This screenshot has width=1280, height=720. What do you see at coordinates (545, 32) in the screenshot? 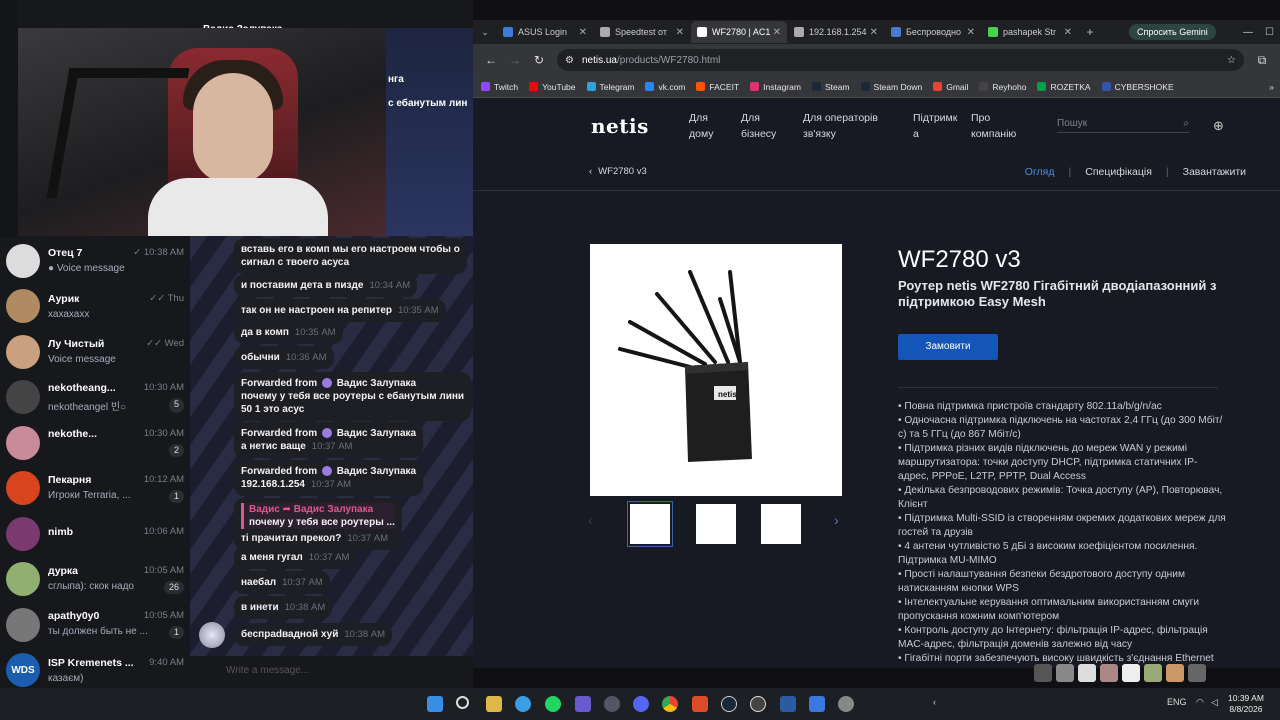
I see `browser-tab: ASUS Login ✕` at bounding box center [545, 32].